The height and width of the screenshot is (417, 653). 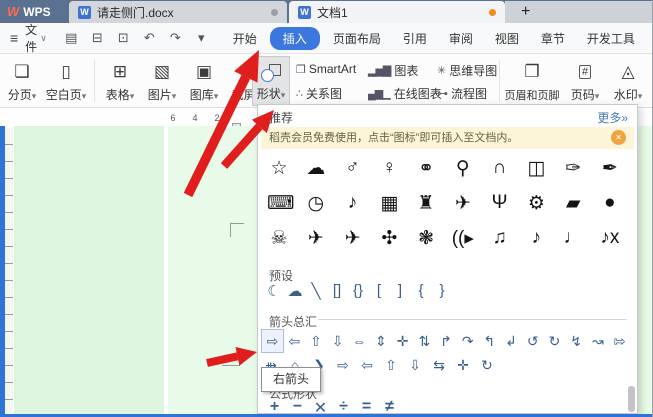 I want to click on page-number-button: # 页码▾, so click(x=585, y=81).